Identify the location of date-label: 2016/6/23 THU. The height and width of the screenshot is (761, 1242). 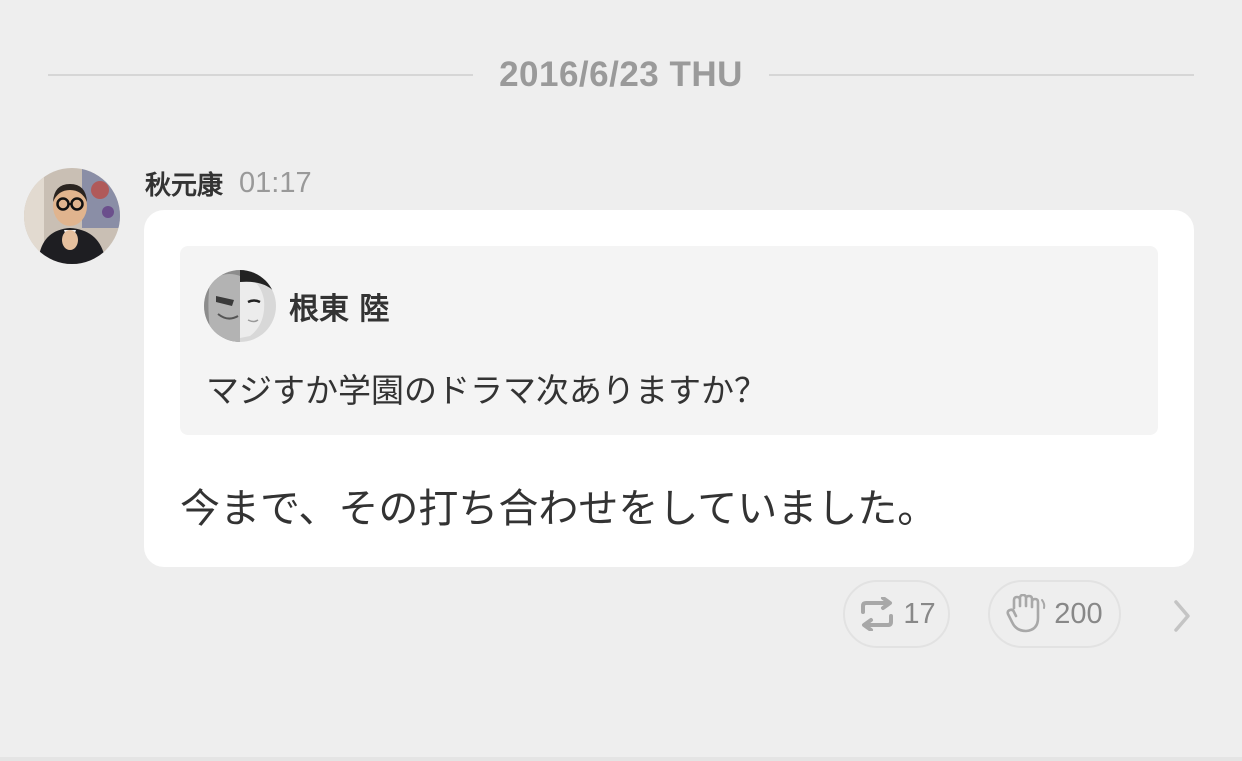
(621, 74).